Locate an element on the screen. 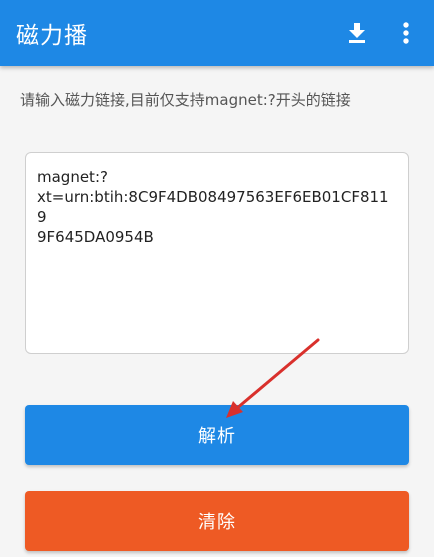  download-icon is located at coordinates (357, 33).